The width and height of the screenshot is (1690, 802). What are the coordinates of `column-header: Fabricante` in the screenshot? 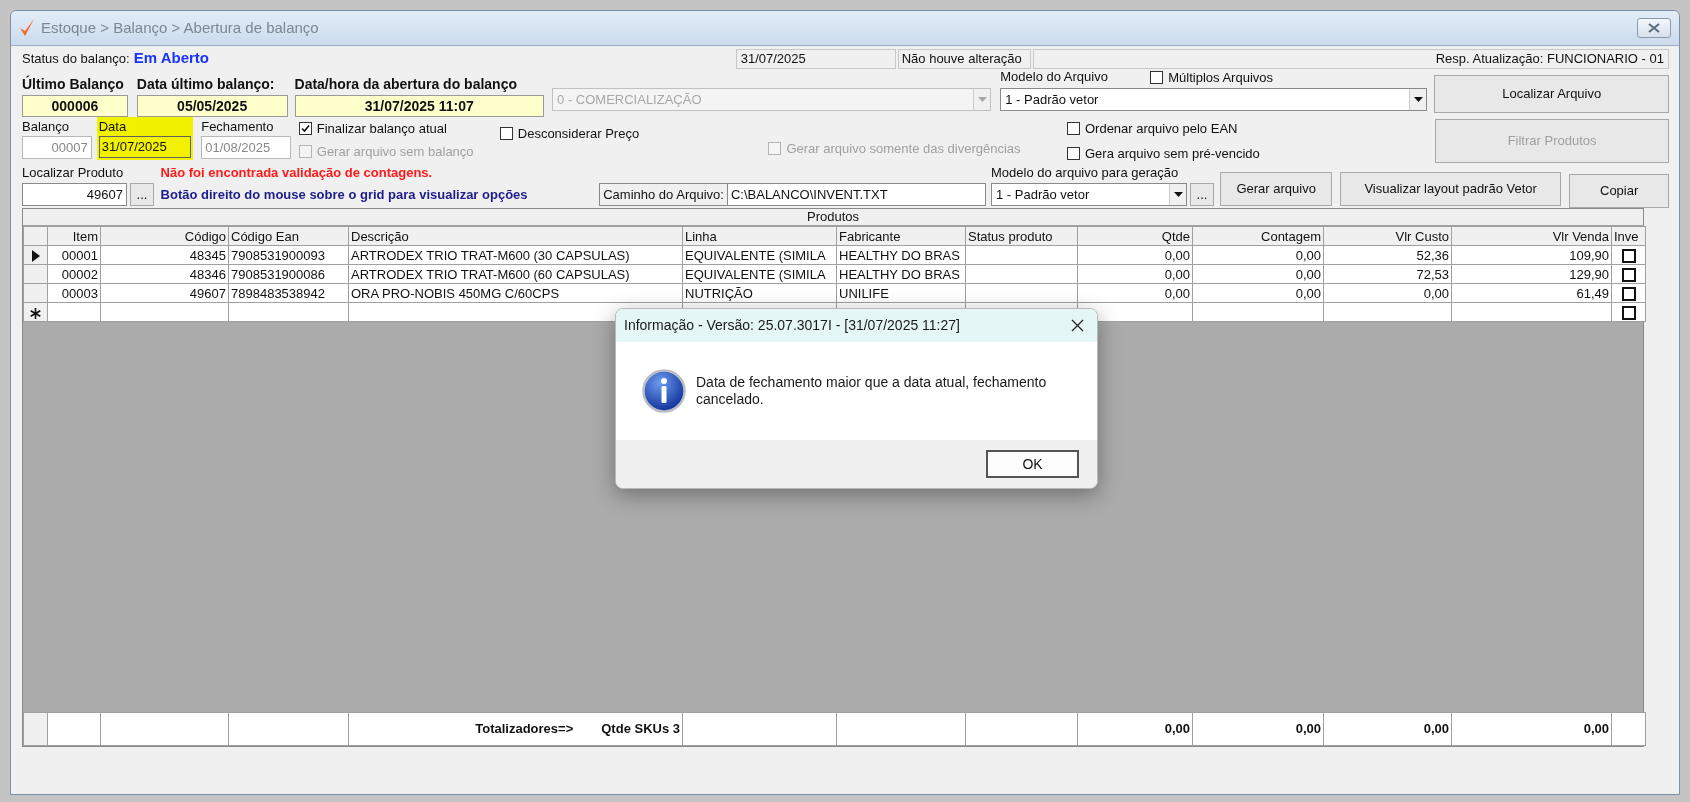 It's located at (901, 236).